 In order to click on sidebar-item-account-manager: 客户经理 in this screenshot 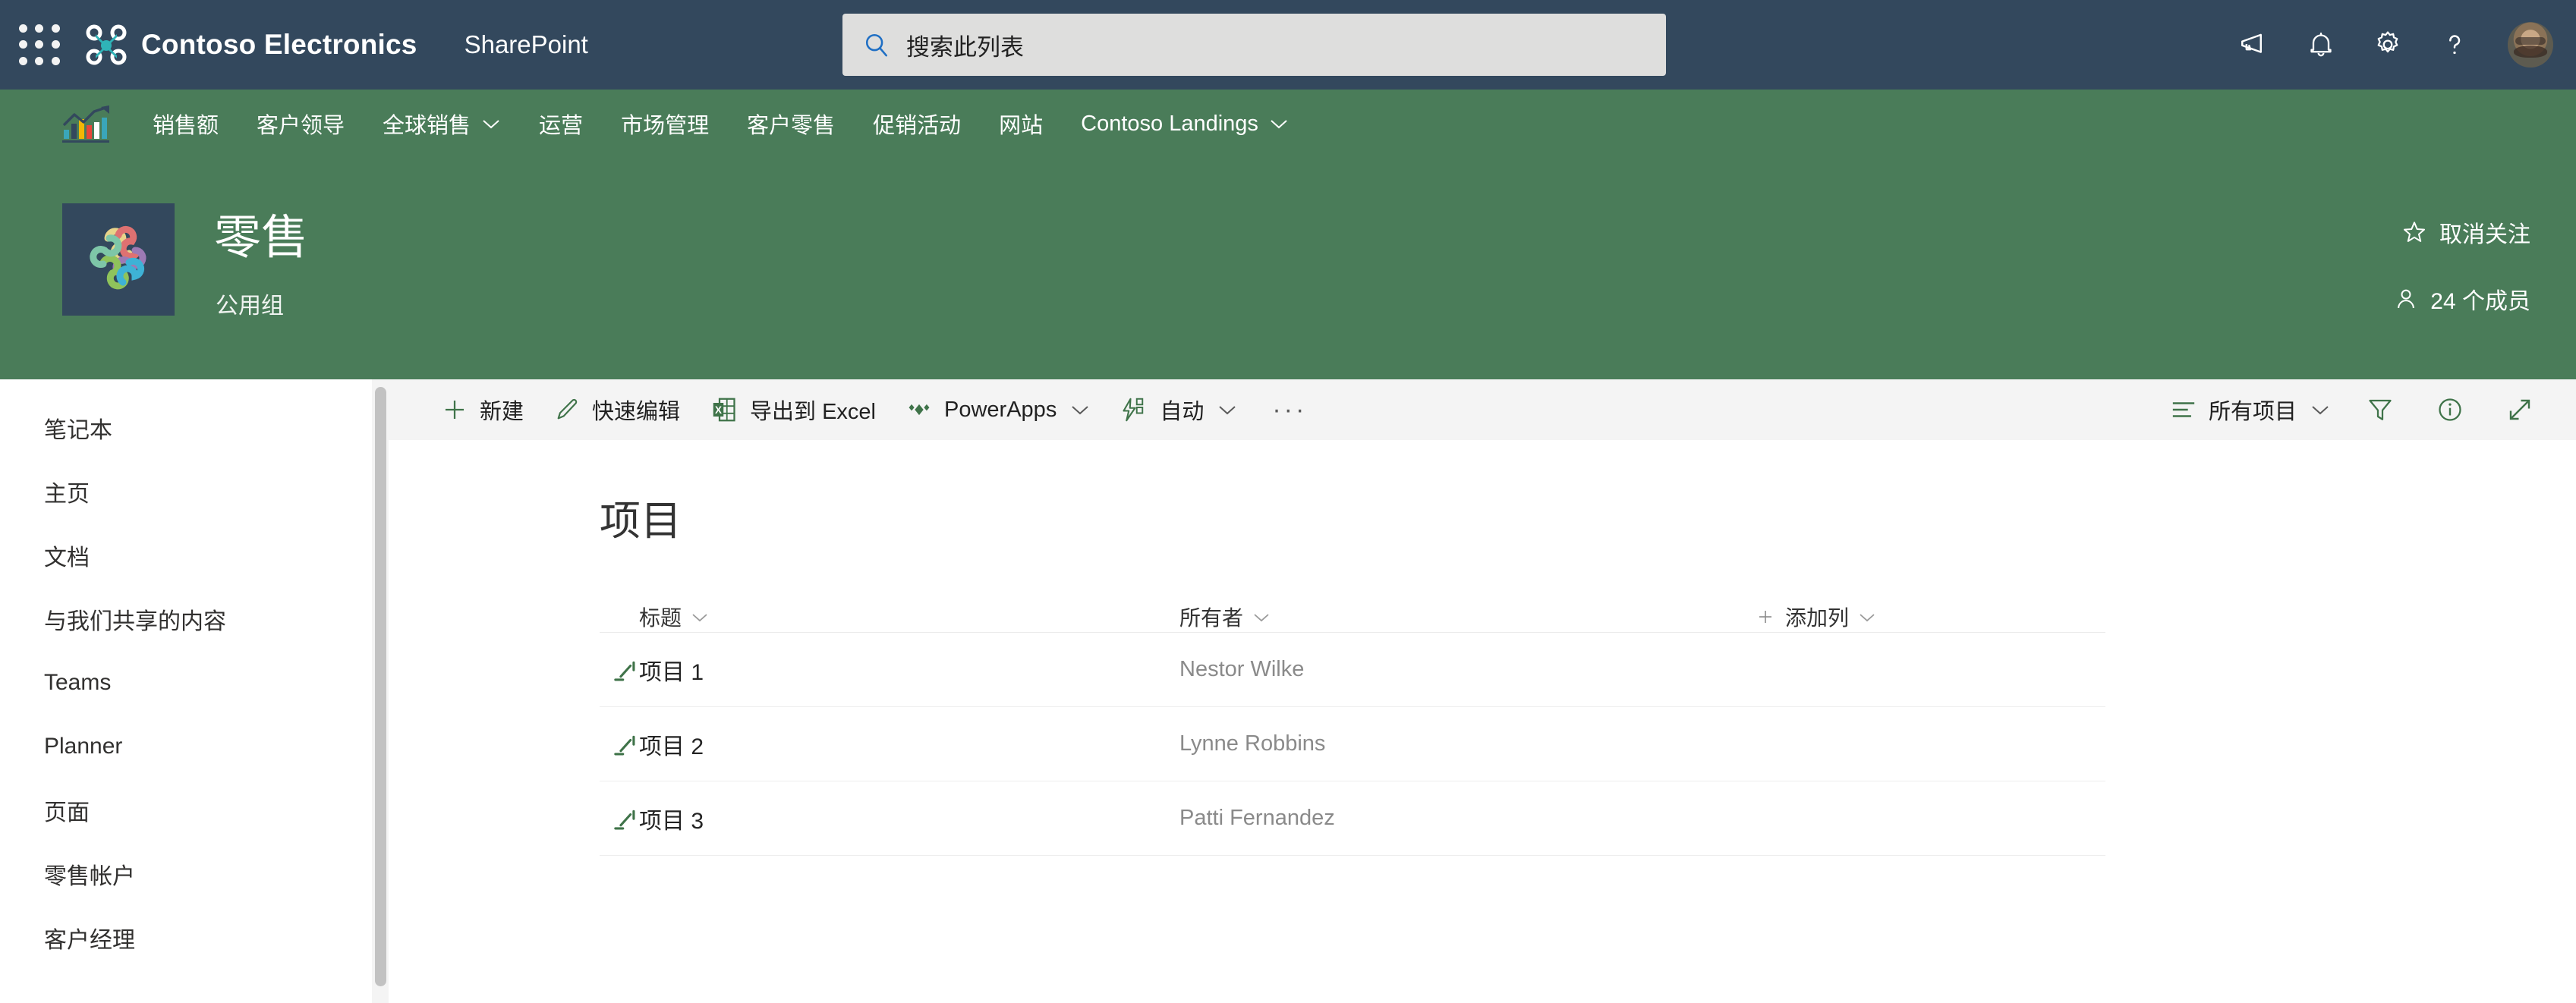, I will do `click(186, 938)`.